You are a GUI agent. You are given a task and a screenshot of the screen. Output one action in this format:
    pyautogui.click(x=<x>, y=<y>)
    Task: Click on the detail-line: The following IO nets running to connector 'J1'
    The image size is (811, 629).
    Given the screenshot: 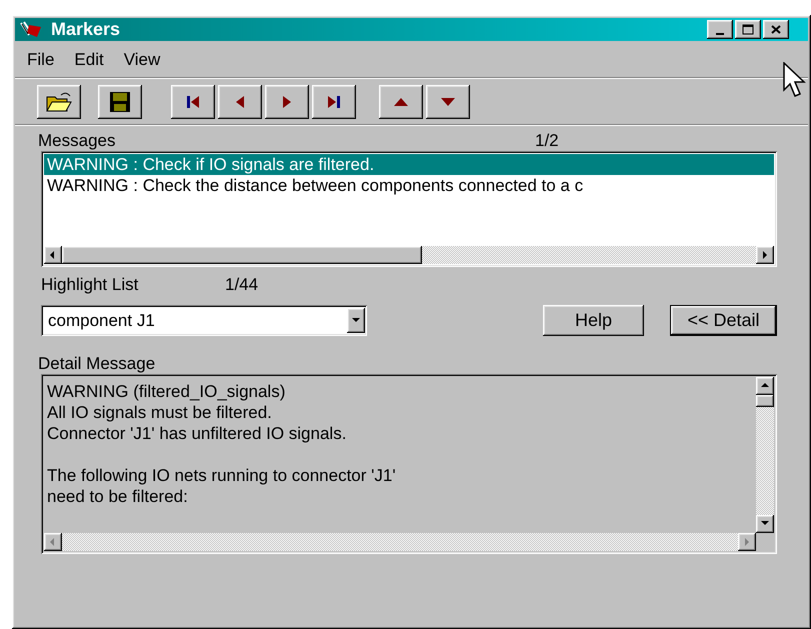 What is the action you would take?
    pyautogui.click(x=222, y=475)
    